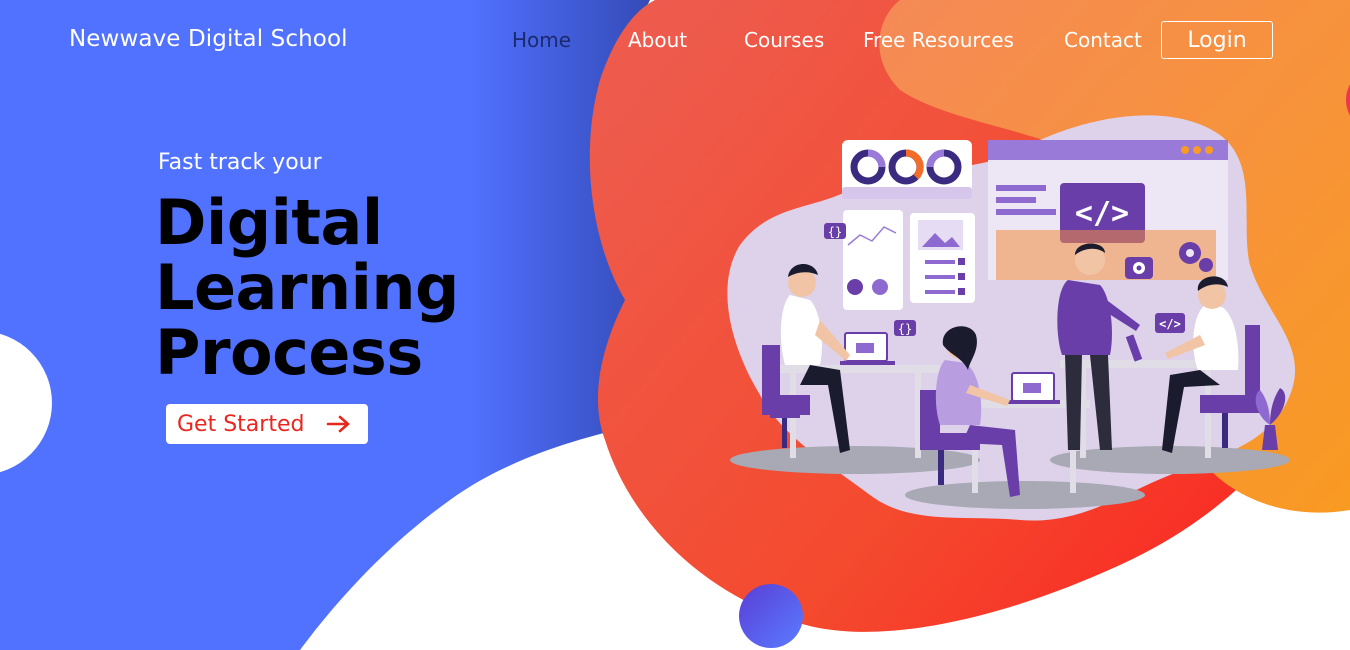  Describe the element at coordinates (1170, 324) in the screenshot. I see `small-code-tag: </>` at that location.